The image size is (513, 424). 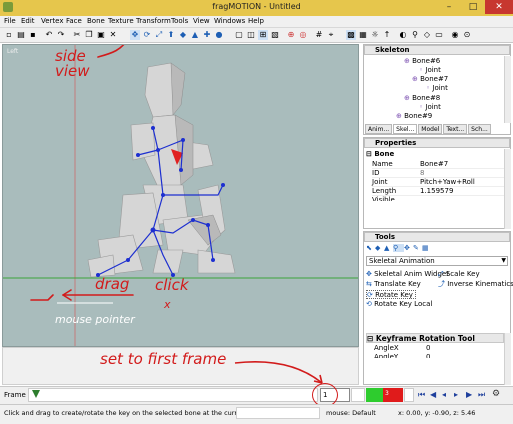 What do you see at coordinates (438, 173) in the screenshot?
I see `property-row: ID 8` at bounding box center [438, 173].